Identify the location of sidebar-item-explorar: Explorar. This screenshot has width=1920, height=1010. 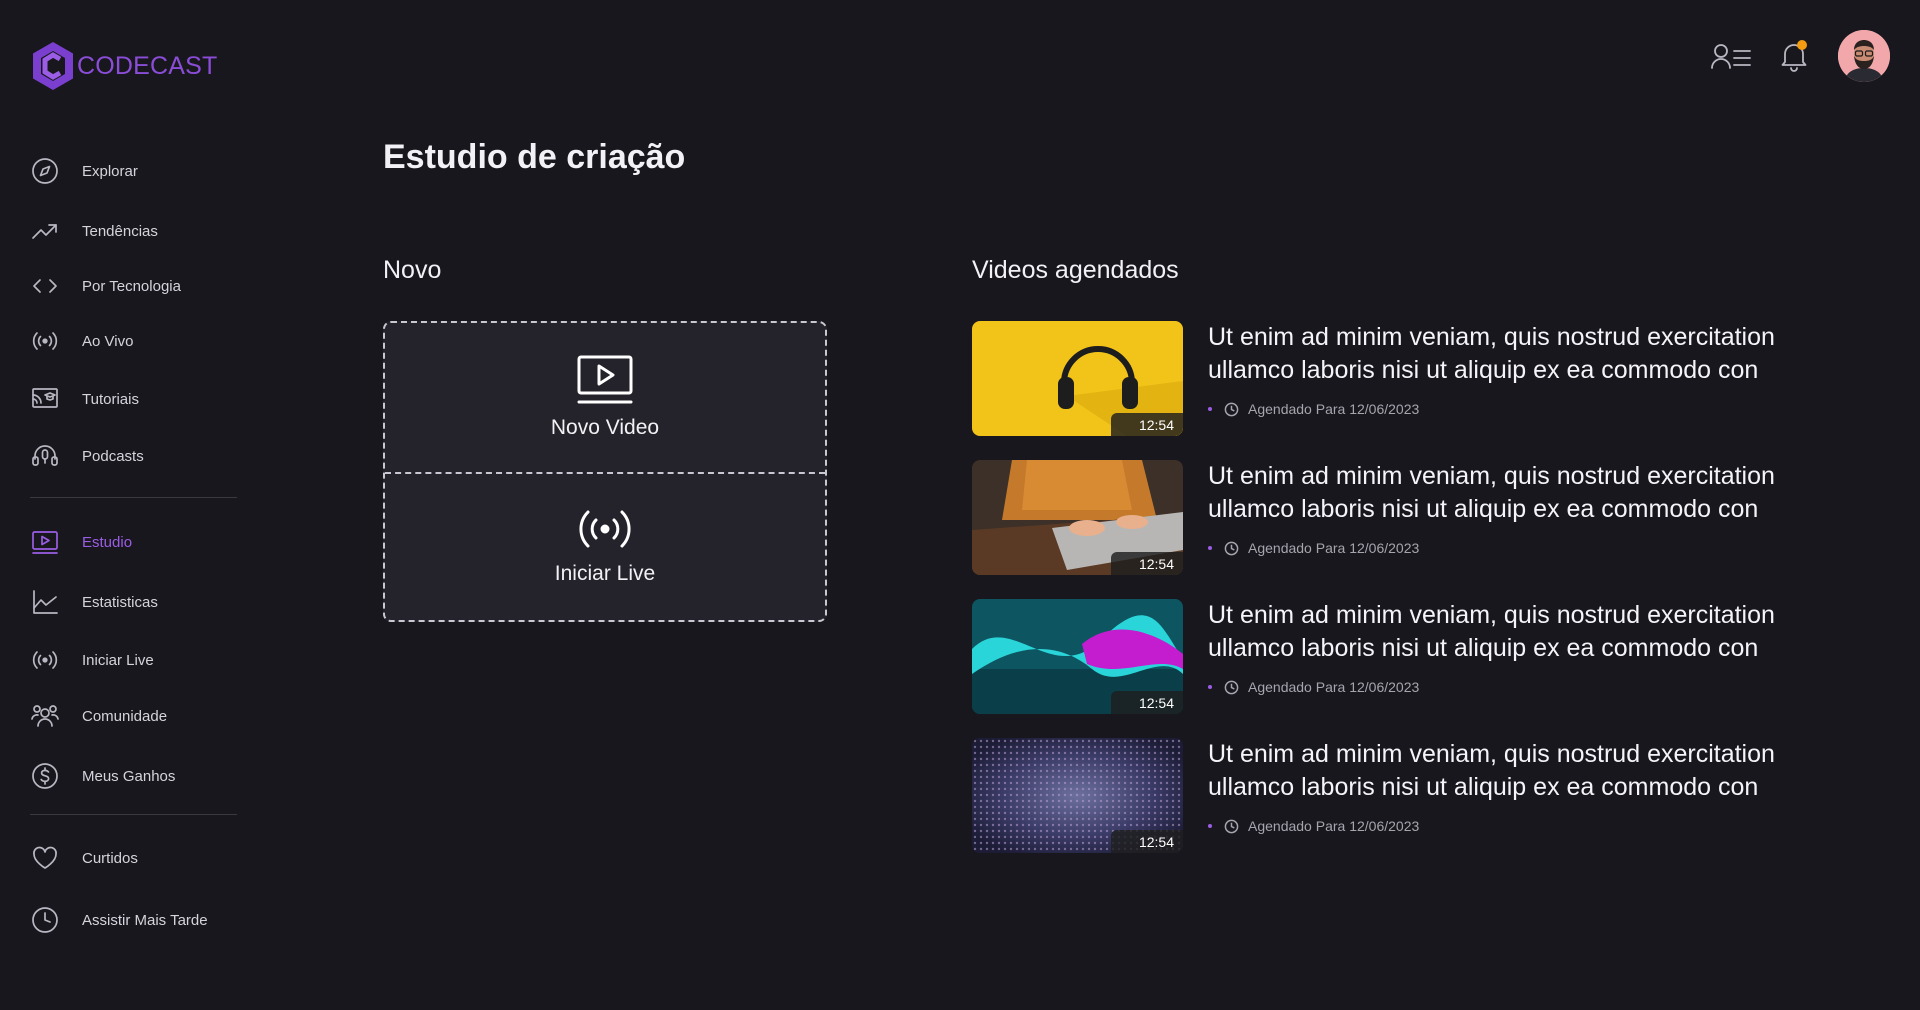
(84, 171).